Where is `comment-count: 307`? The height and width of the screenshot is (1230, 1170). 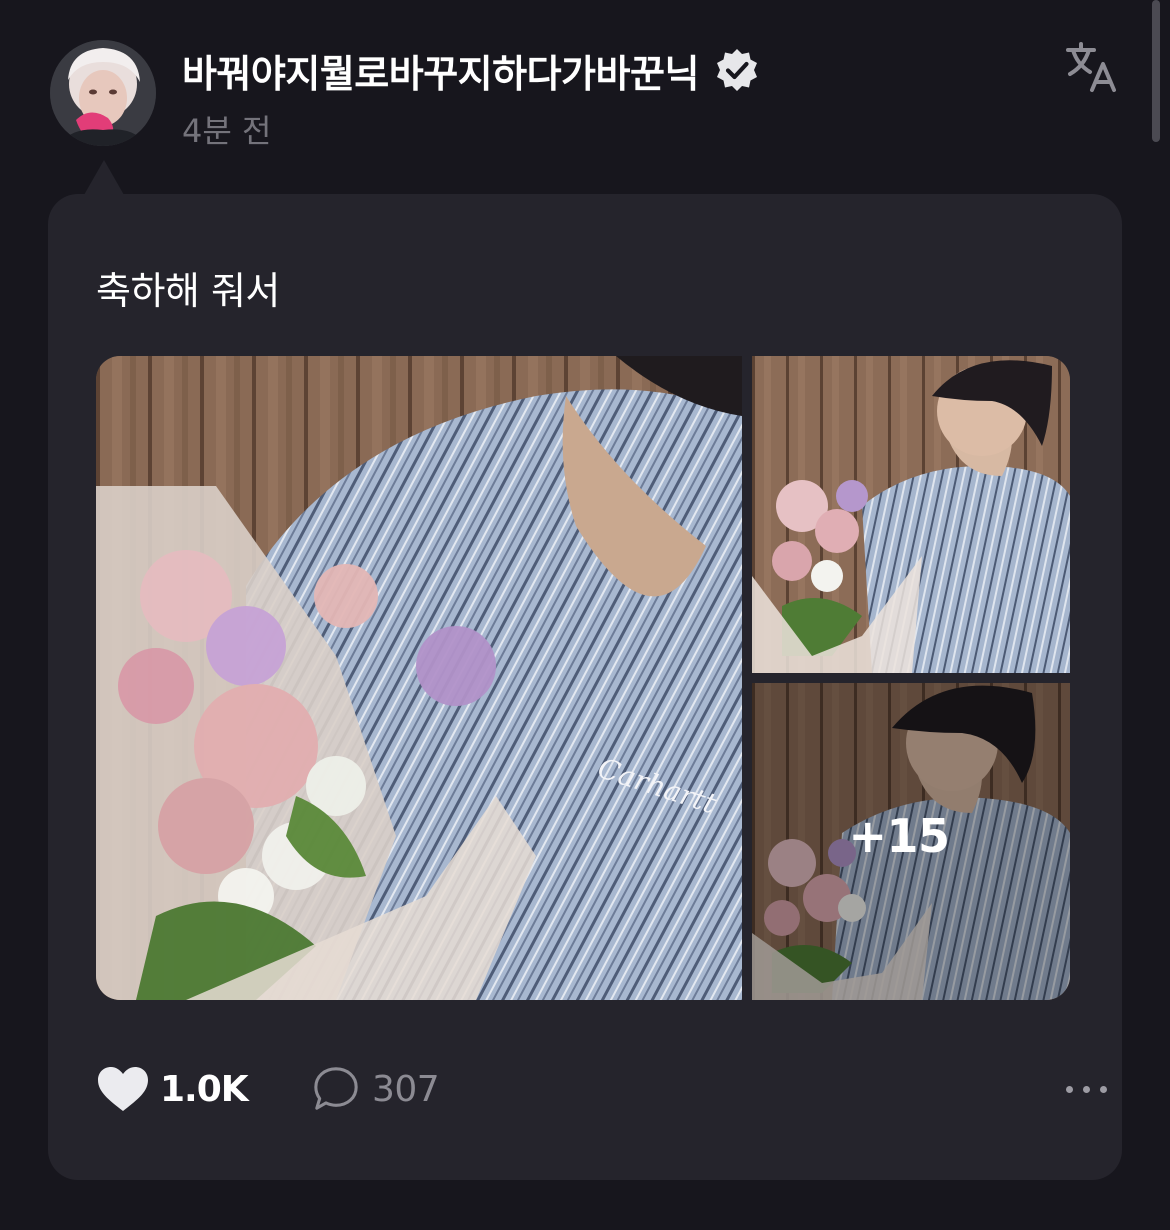 comment-count: 307 is located at coordinates (406, 1089).